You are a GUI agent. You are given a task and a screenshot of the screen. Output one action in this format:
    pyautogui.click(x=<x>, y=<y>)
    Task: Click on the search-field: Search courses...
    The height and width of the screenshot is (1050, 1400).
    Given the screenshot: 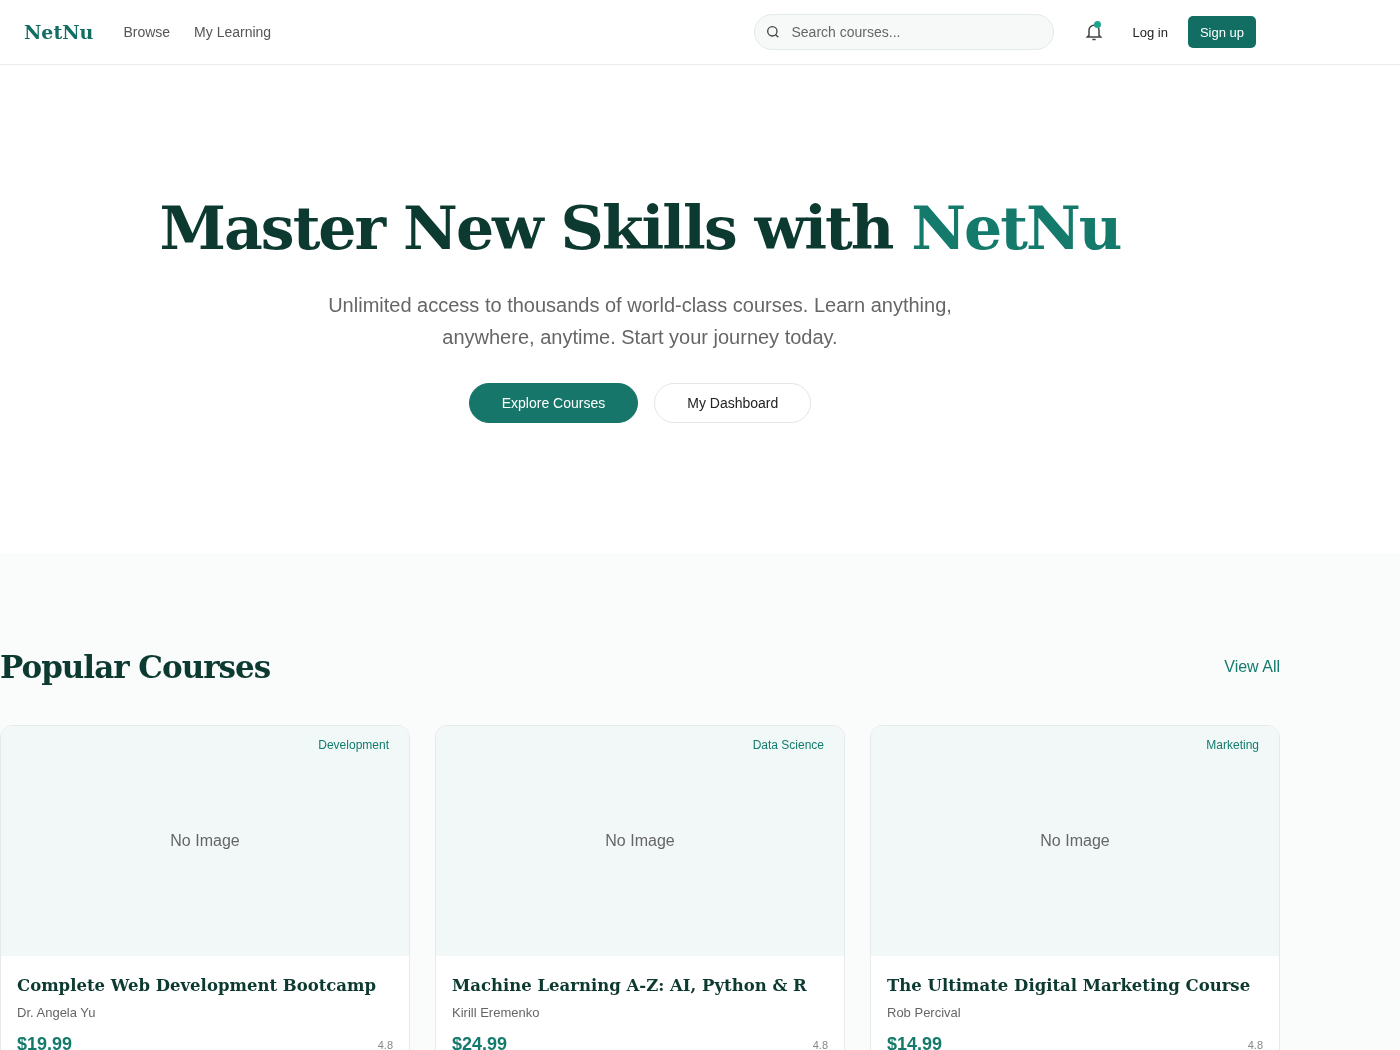 What is the action you would take?
    pyautogui.click(x=916, y=32)
    